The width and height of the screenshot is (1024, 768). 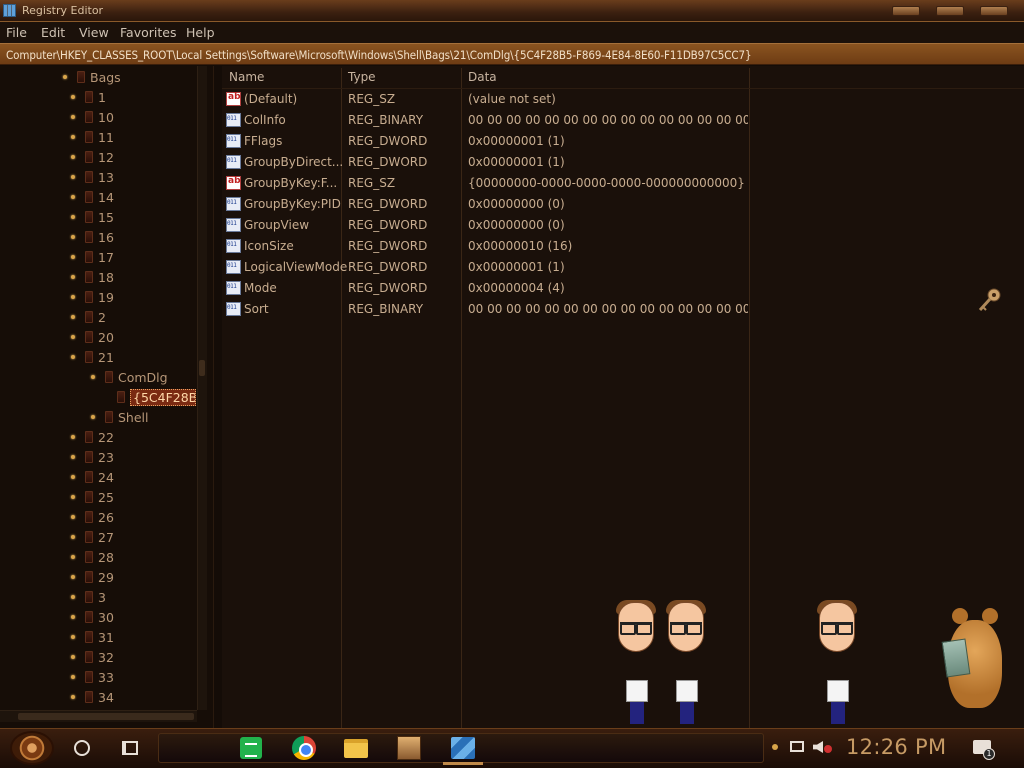 I want to click on minimize-button, so click(x=906, y=11).